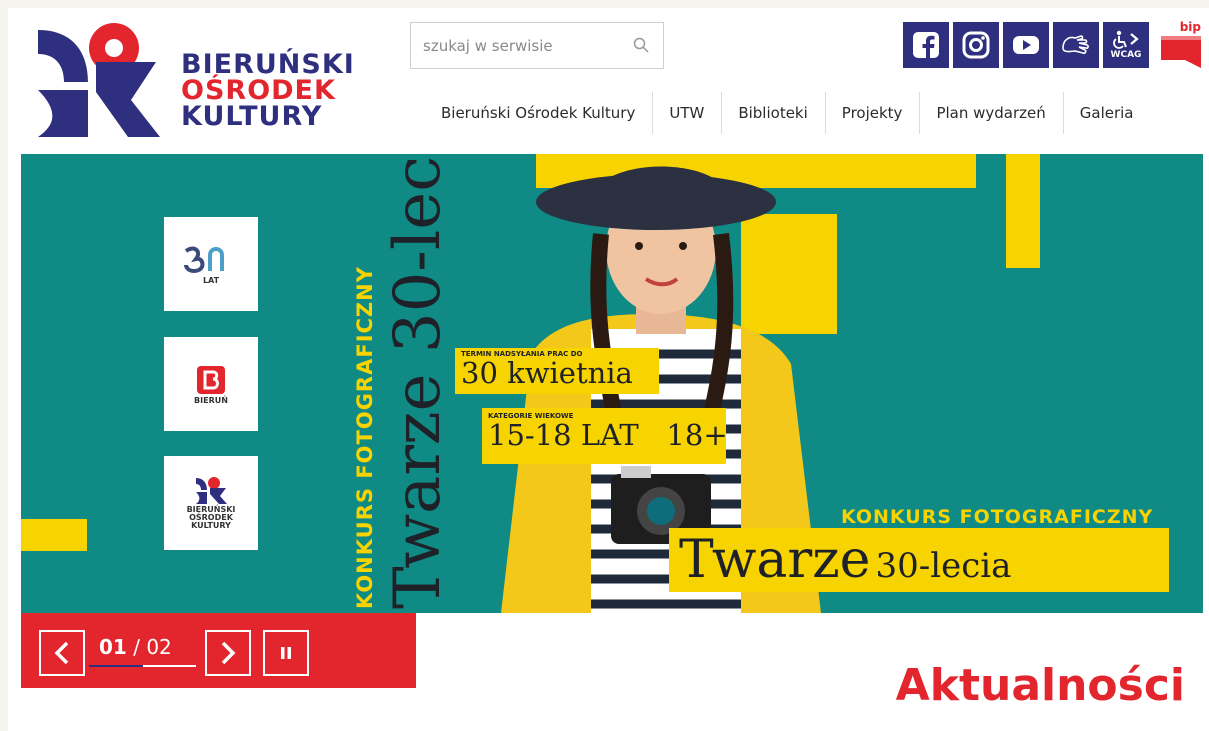 Image resolution: width=1209 pixels, height=731 pixels. What do you see at coordinates (976, 45) in the screenshot?
I see `instagram-icon` at bounding box center [976, 45].